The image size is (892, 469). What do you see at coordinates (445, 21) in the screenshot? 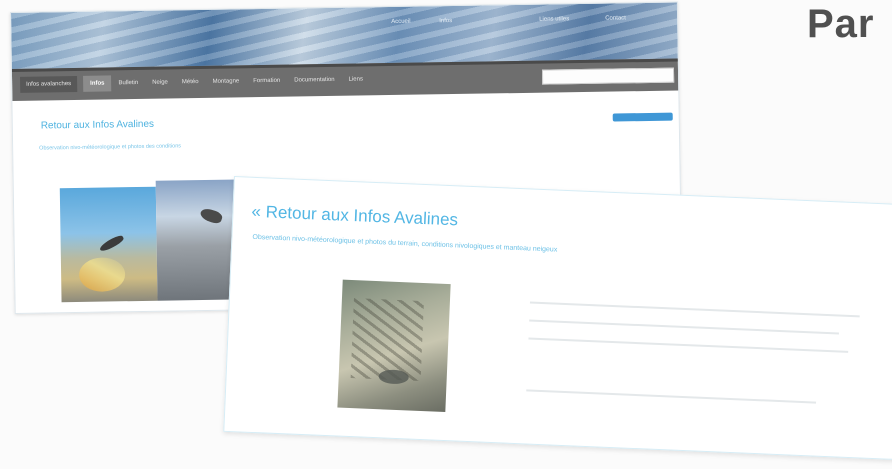
I see `banner-link: Infos` at bounding box center [445, 21].